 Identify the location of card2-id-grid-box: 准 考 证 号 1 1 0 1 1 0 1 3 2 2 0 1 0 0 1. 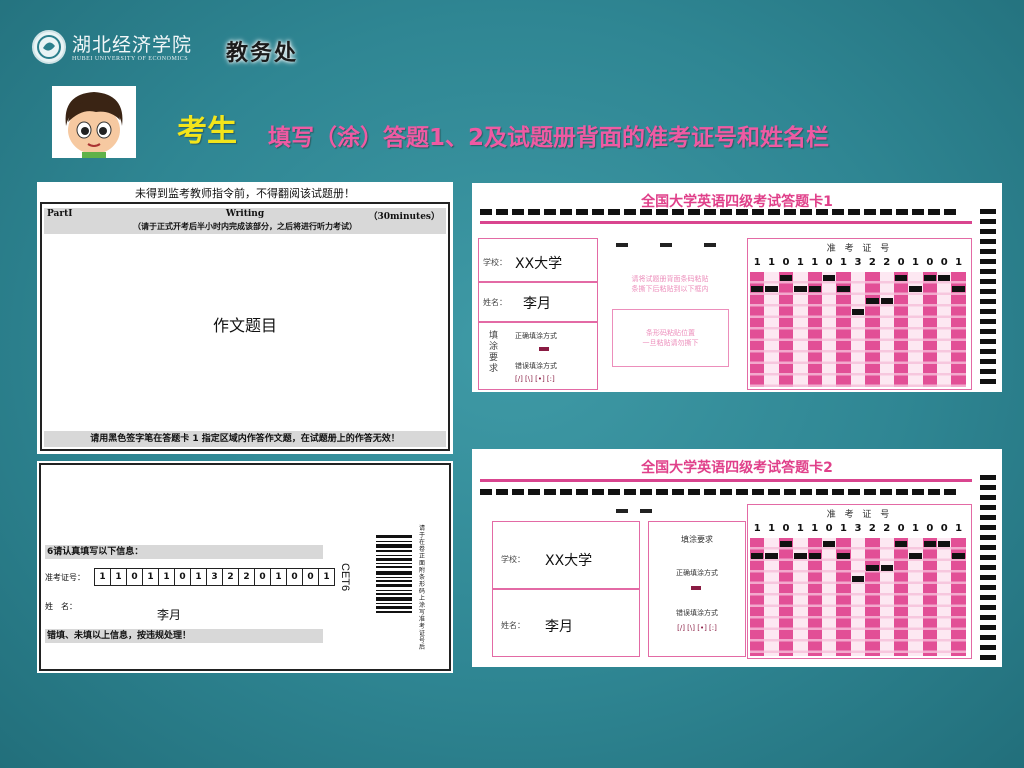
(859, 581).